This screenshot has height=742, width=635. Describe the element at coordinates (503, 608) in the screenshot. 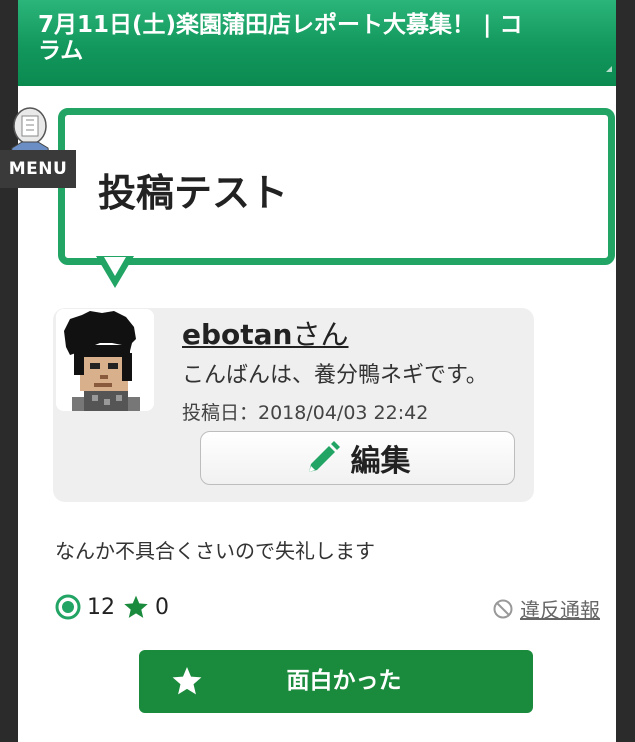

I see `prohibited-icon` at that location.